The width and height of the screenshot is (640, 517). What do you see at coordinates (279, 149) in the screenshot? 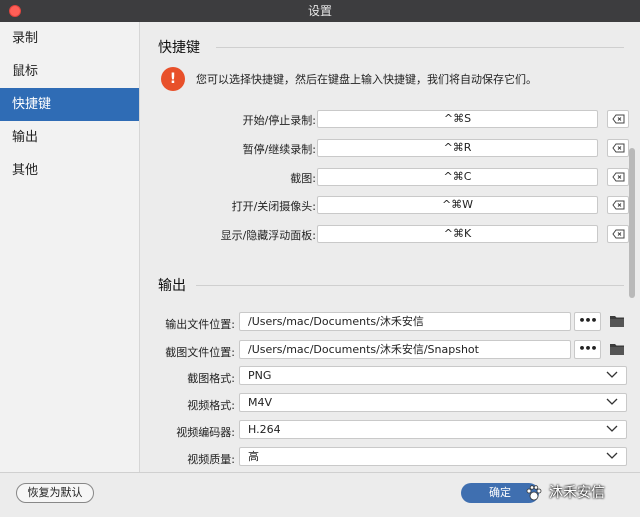
I see `shortcut-label-pause: 暂停/继续录制:` at bounding box center [279, 149].